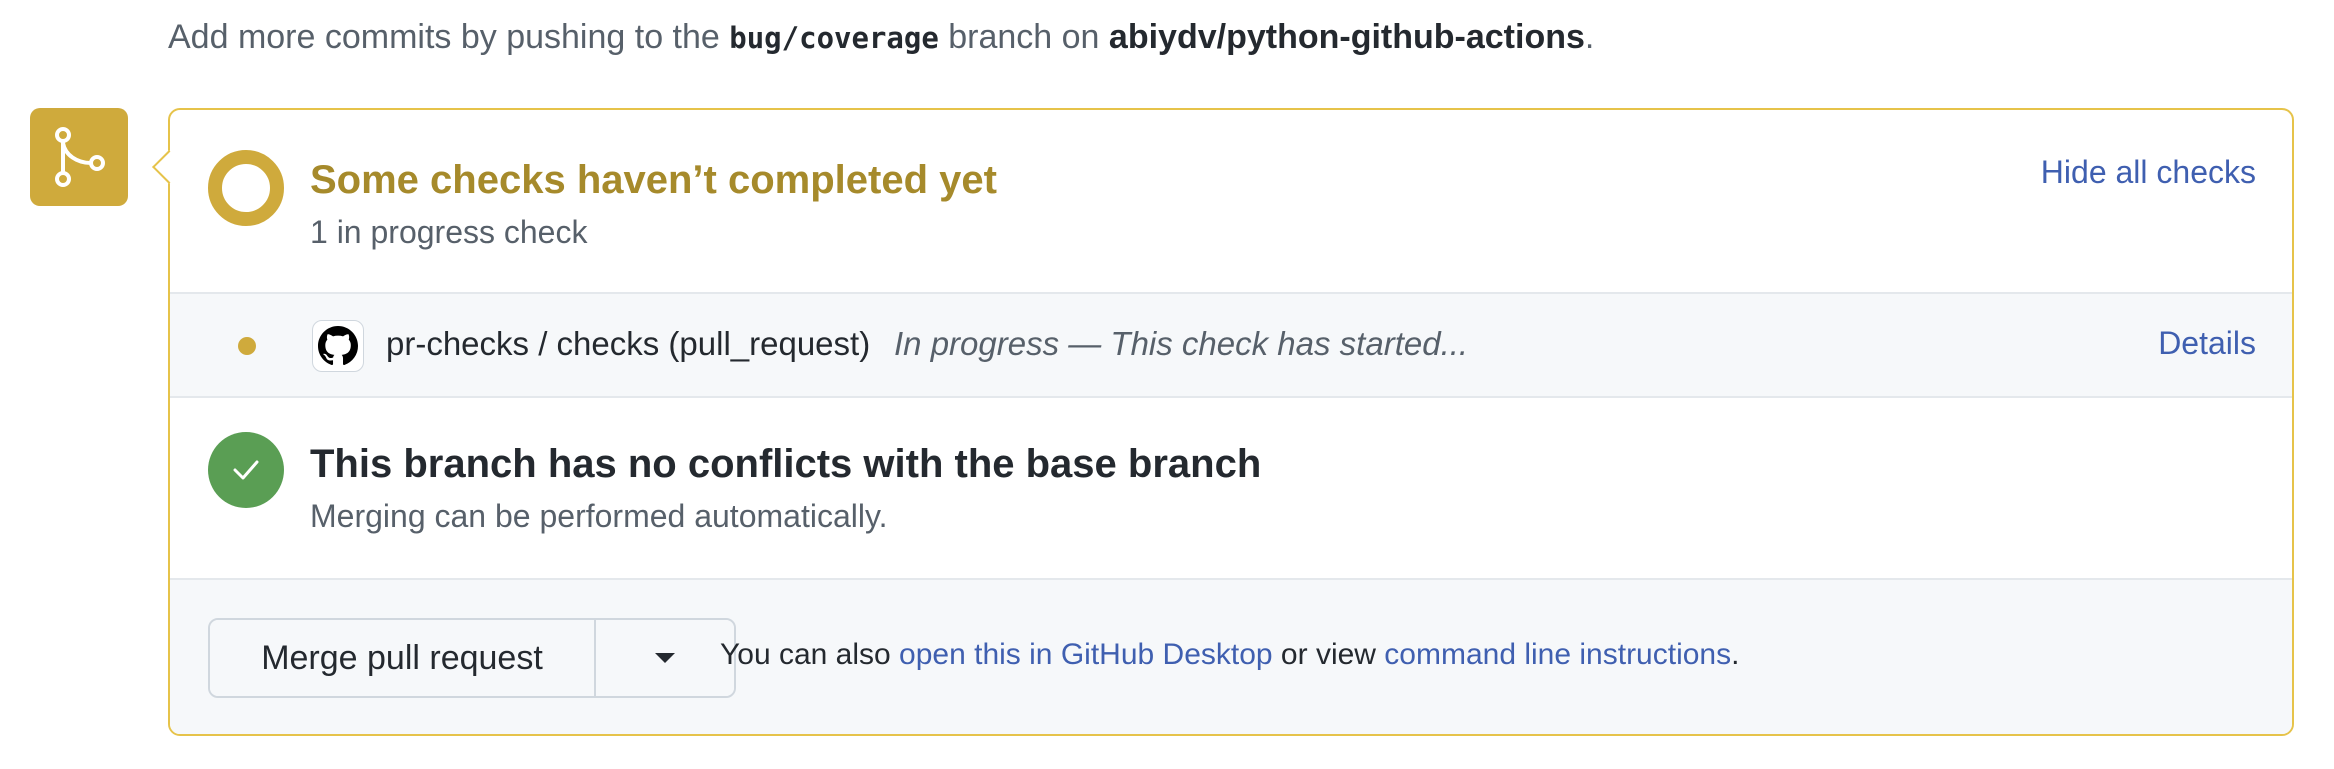 This screenshot has width=2334, height=769. I want to click on also-suffix: ., so click(1735, 654).